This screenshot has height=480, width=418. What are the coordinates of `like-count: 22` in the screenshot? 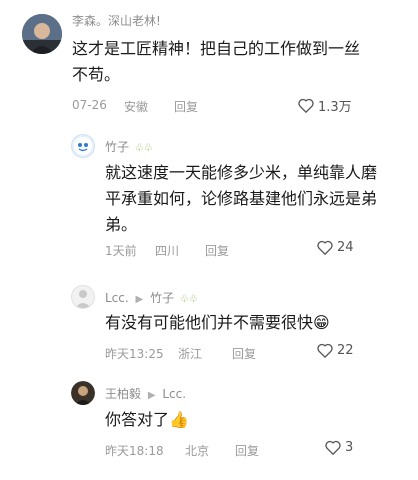 It's located at (345, 350).